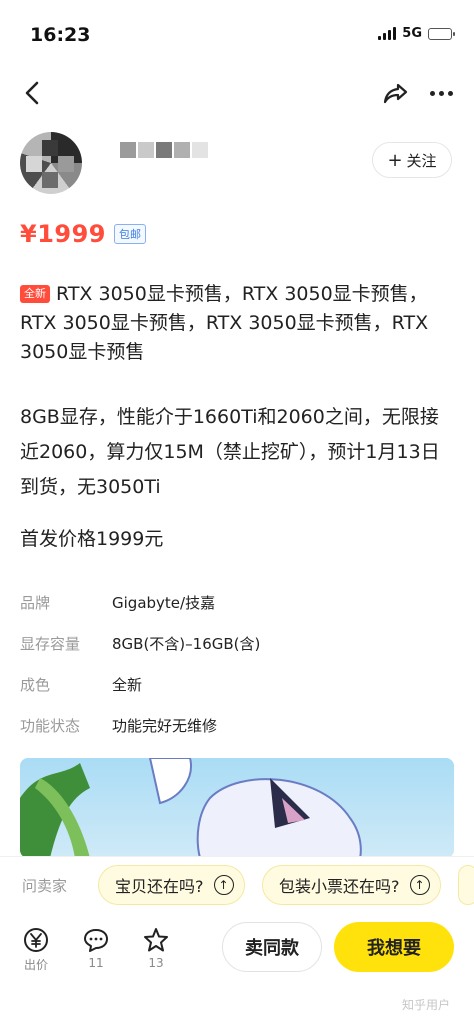  Describe the element at coordinates (63, 234) in the screenshot. I see `price: ¥1999` at that location.